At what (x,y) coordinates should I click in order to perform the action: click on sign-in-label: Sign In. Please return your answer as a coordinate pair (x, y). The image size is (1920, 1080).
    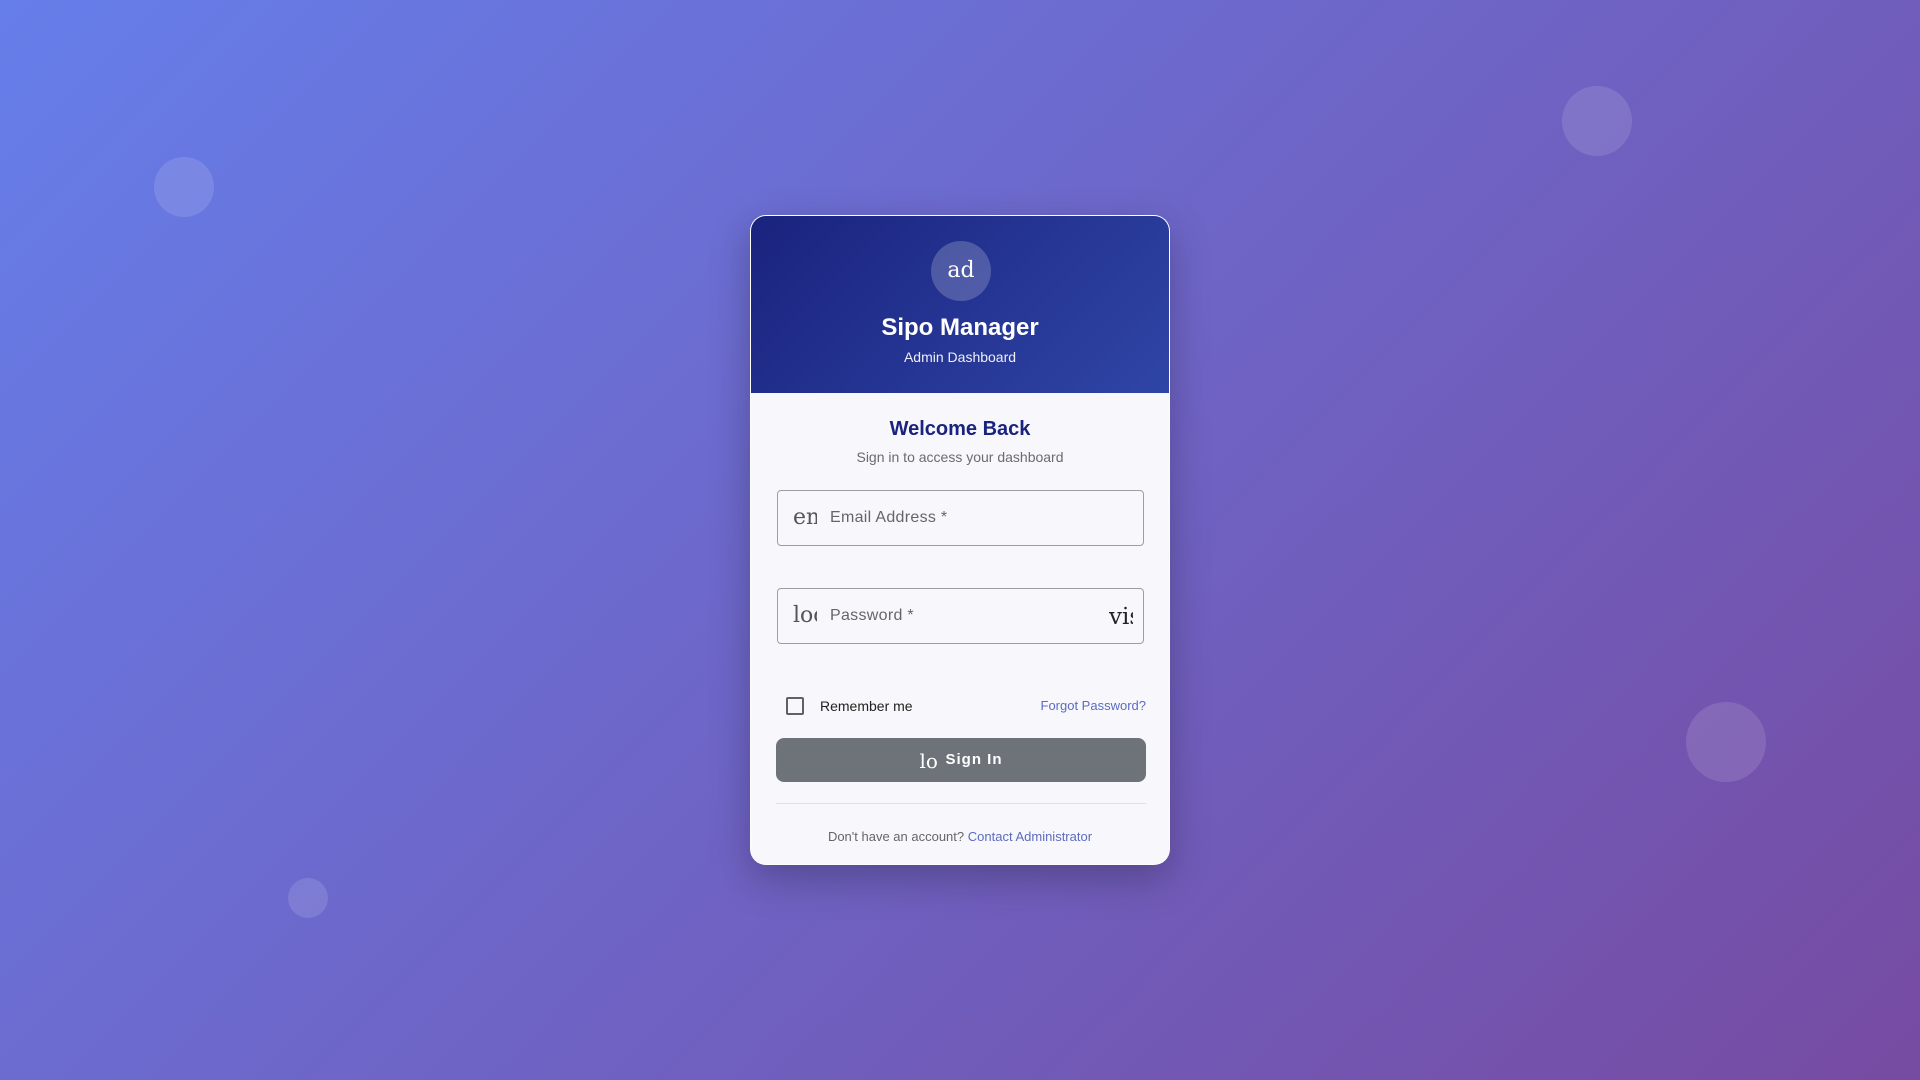
    Looking at the image, I should click on (974, 759).